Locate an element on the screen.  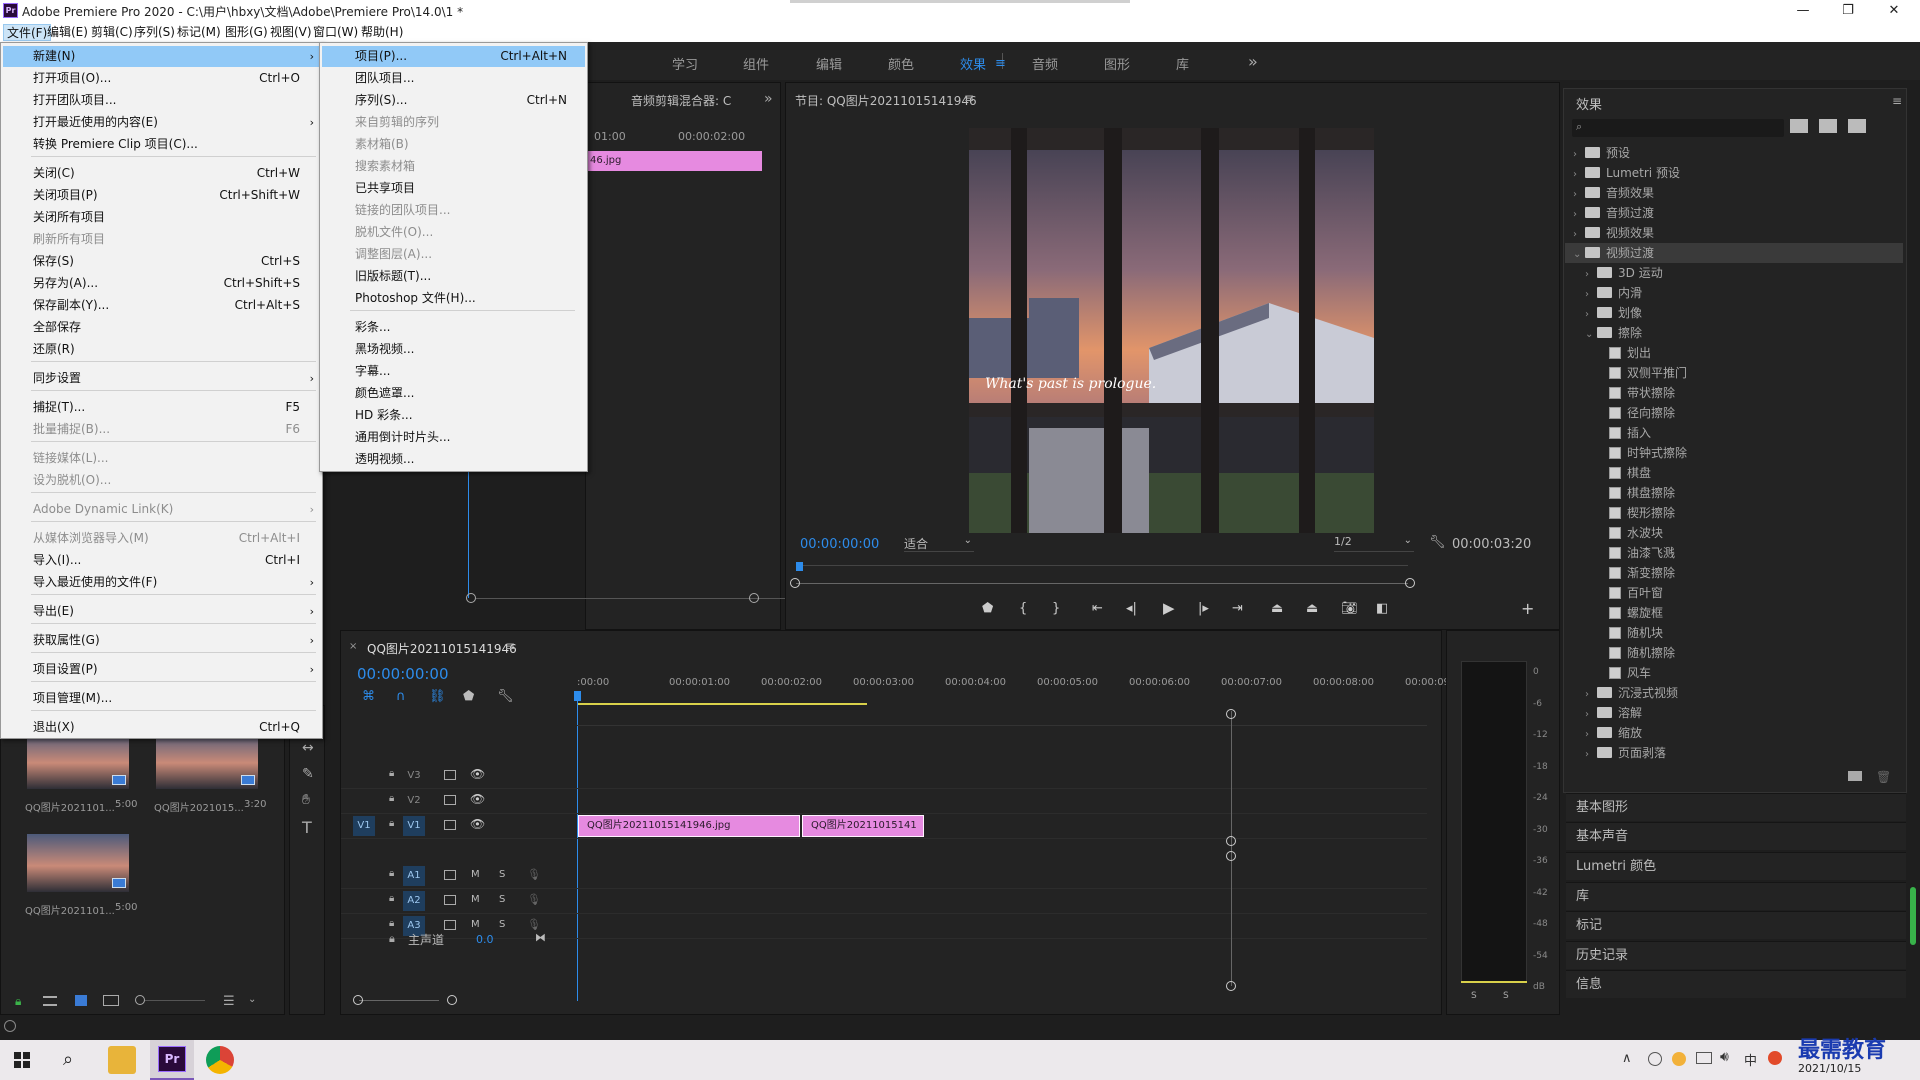
program-monitor-title: 节目: QQ图片20211015141946 is located at coordinates (886, 100).